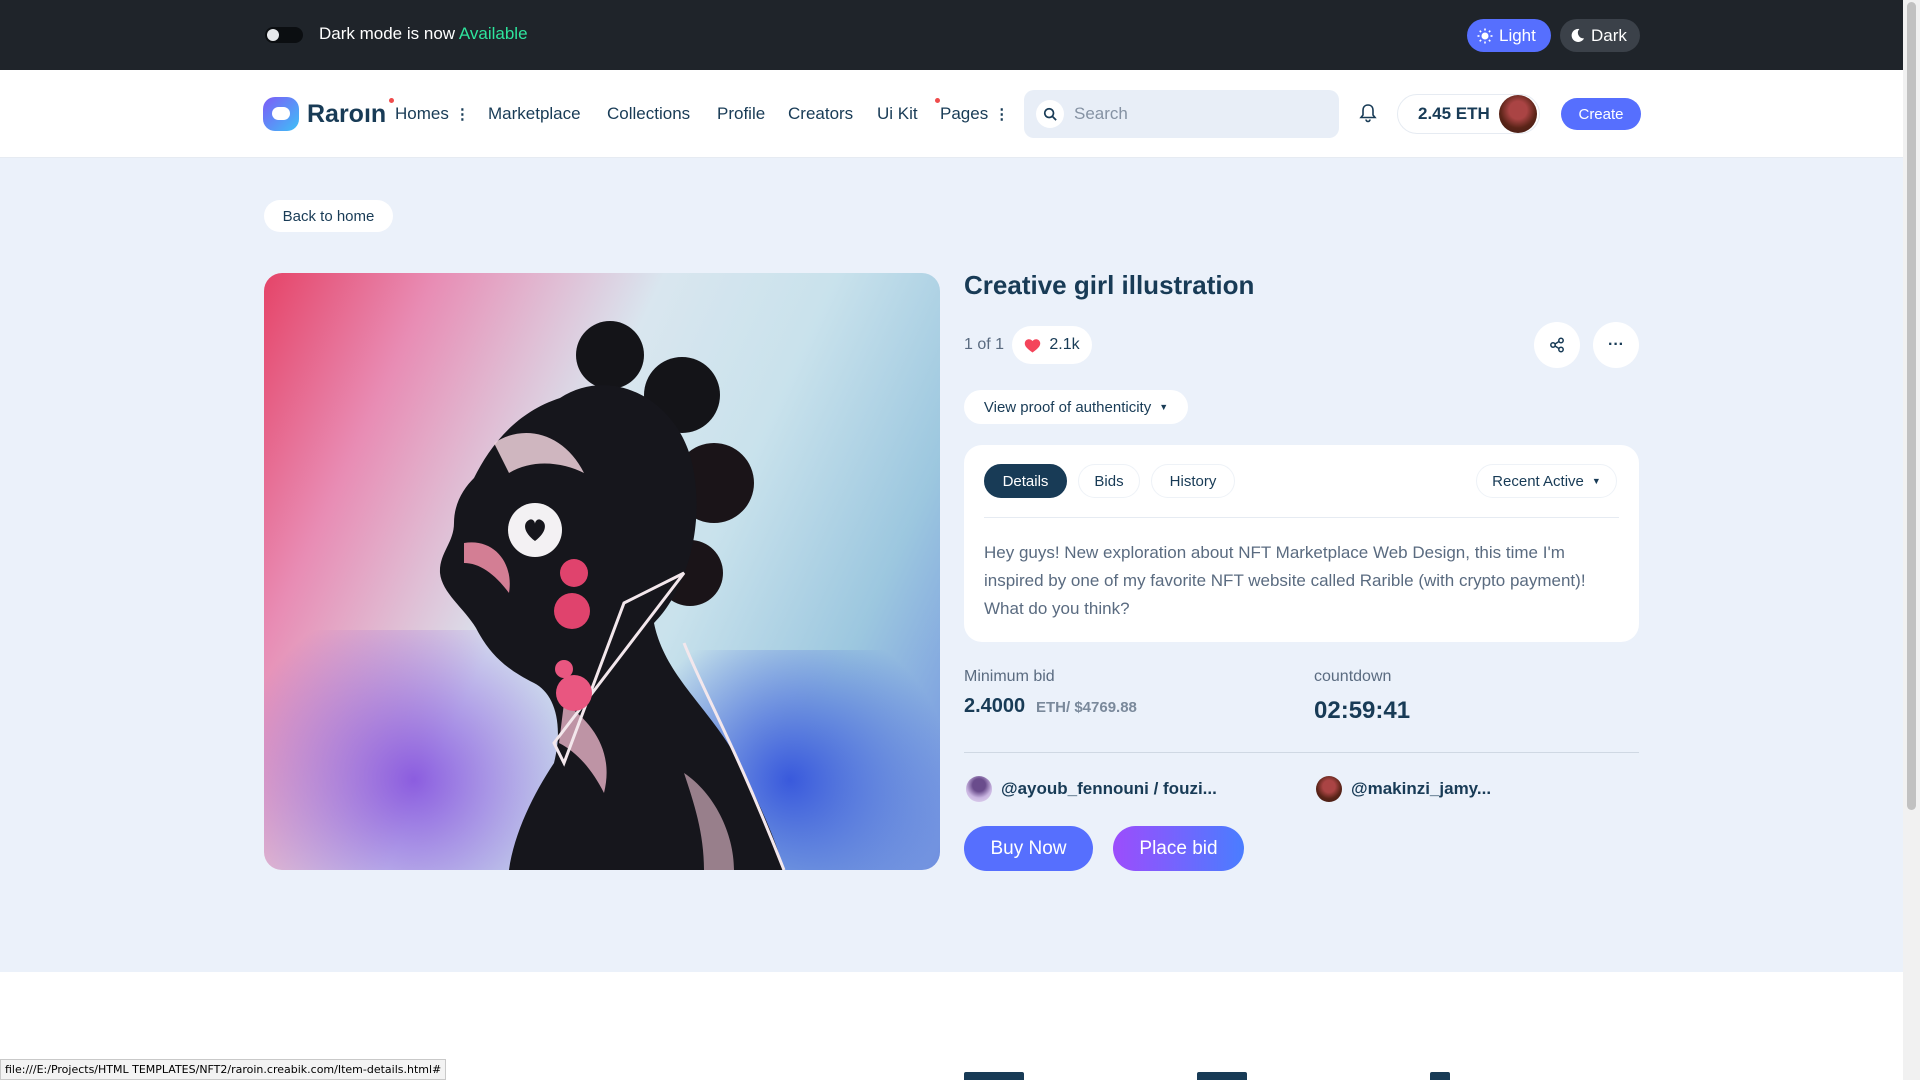 The width and height of the screenshot is (1920, 1080). Describe the element at coordinates (1609, 35) in the screenshot. I see `dark-mode-label: Dark` at that location.